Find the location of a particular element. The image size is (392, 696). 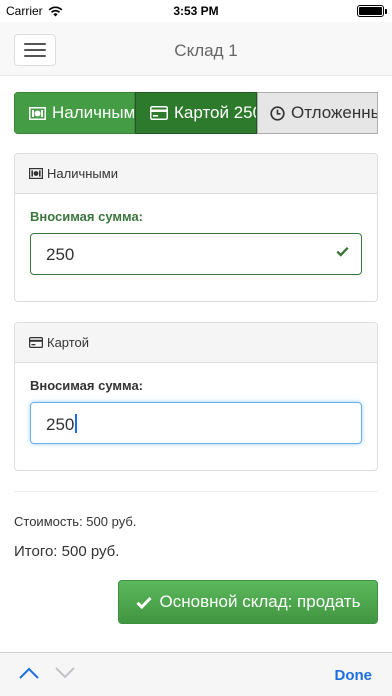

tab-deferred-label: Отложенный is located at coordinates (334, 112).